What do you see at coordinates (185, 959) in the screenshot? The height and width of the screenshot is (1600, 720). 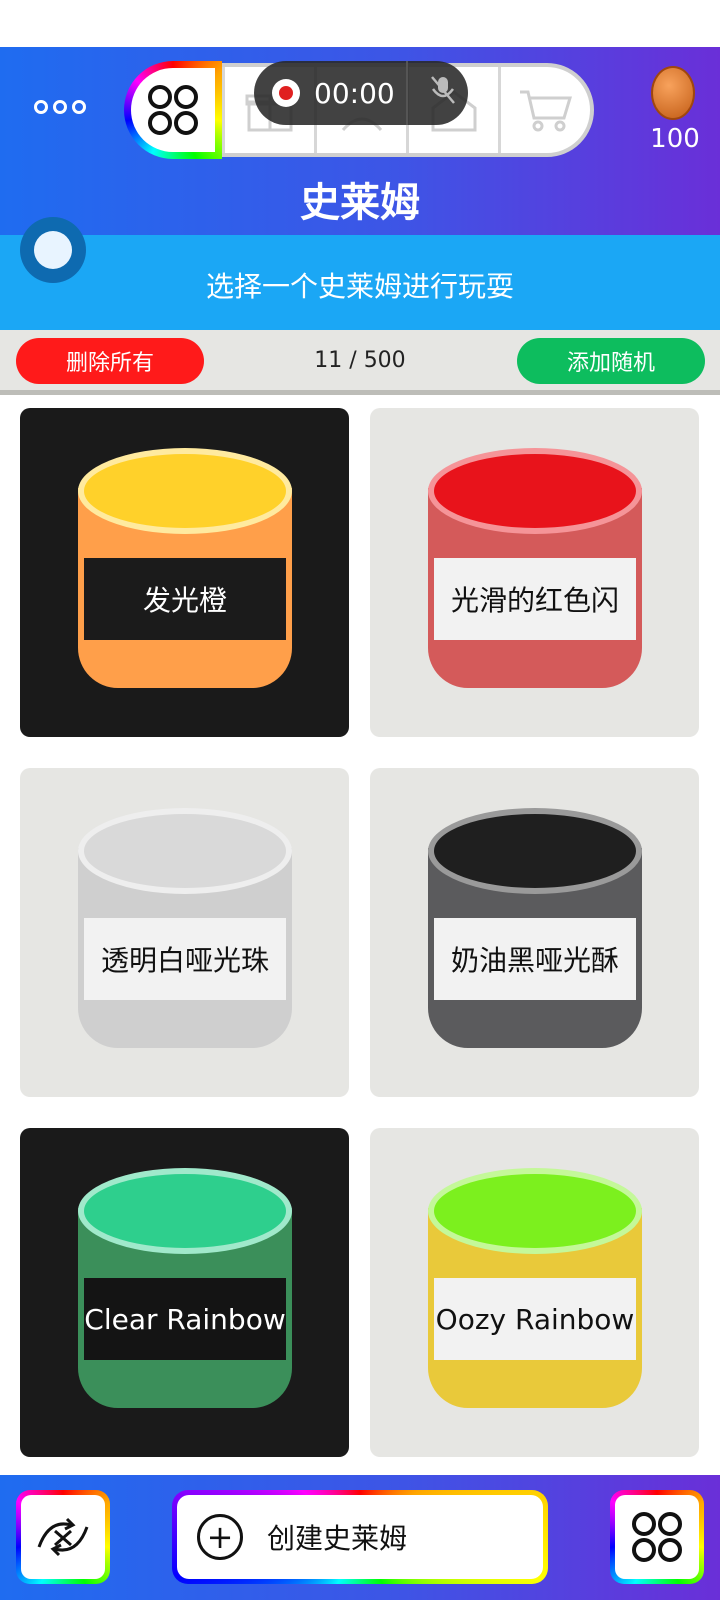 I see `slime-label: 透明白哑光珠` at bounding box center [185, 959].